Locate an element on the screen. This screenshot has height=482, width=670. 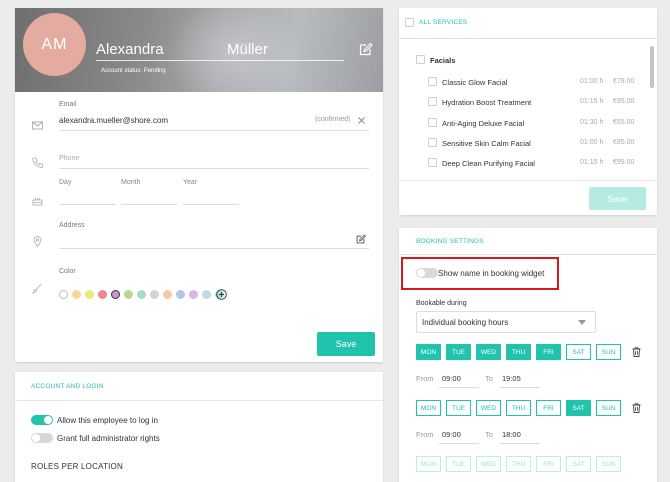
avatar-initials: AM is located at coordinates (54, 44).